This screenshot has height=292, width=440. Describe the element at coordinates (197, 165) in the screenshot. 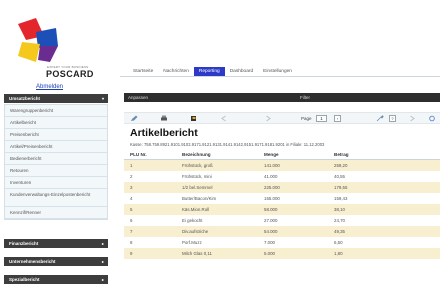

I see `cell-bezeichnung: Frühstück, groß` at that location.